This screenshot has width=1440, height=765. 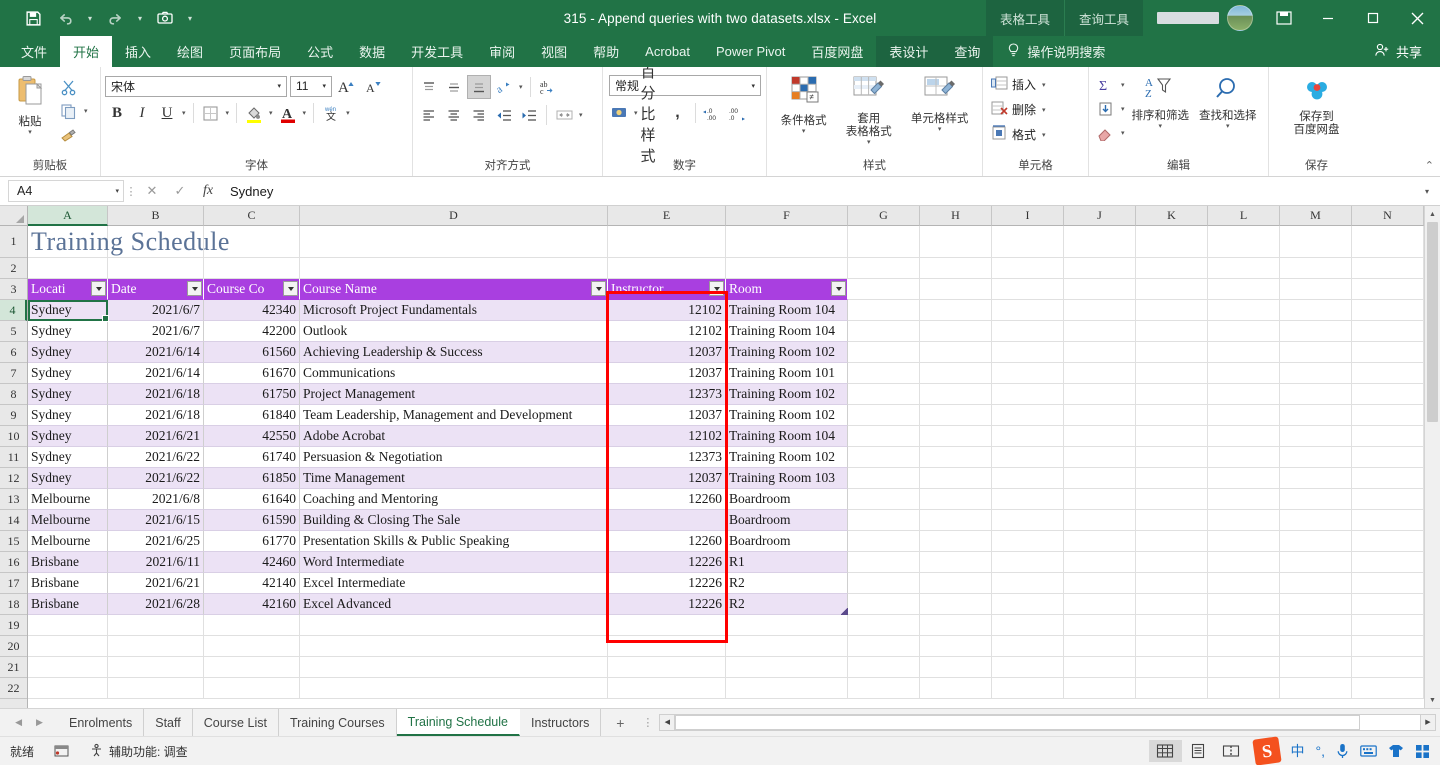 I want to click on cell-G21, so click(x=884, y=667).